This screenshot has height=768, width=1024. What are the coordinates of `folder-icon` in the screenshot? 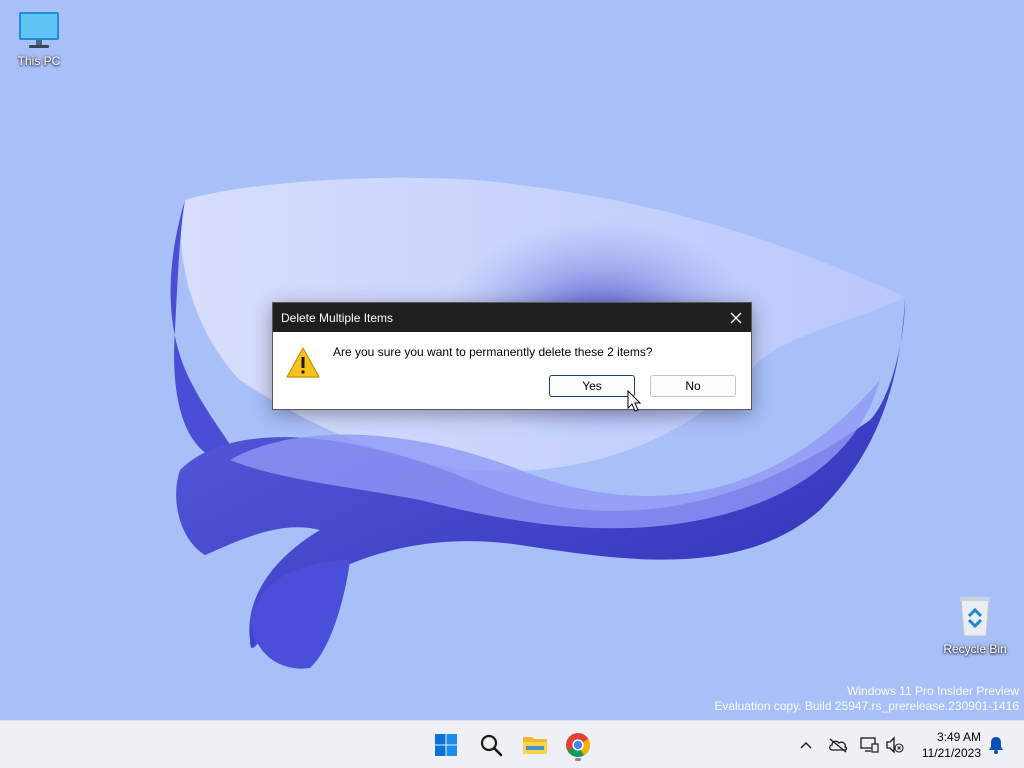 It's located at (535, 745).